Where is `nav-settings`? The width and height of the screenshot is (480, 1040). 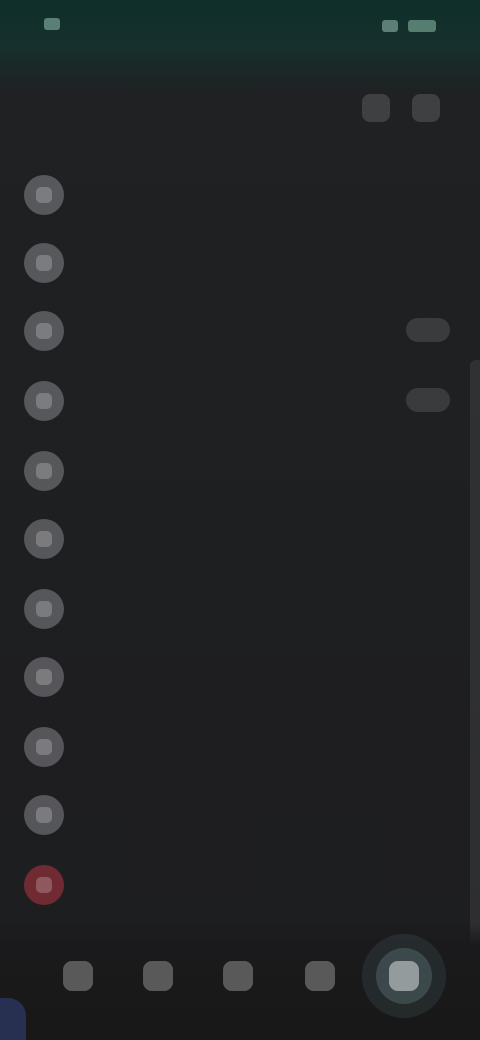 nav-settings is located at coordinates (404, 976).